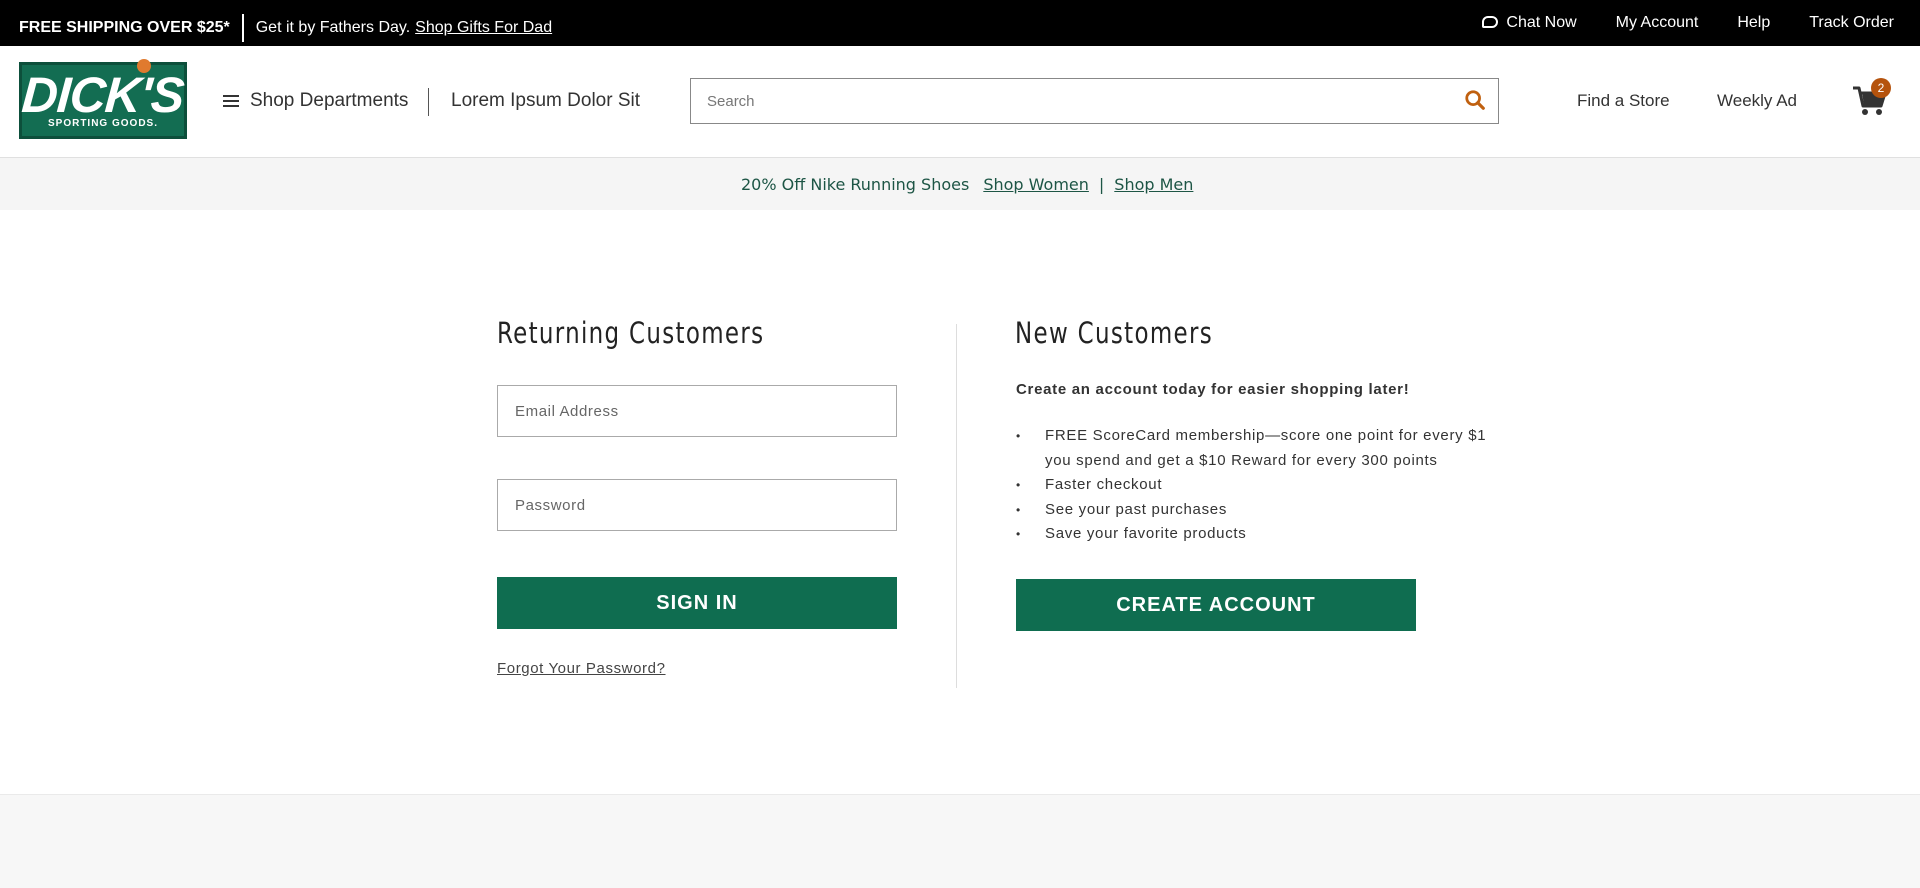 This screenshot has width=1920, height=888. I want to click on search-input, so click(1077, 101).